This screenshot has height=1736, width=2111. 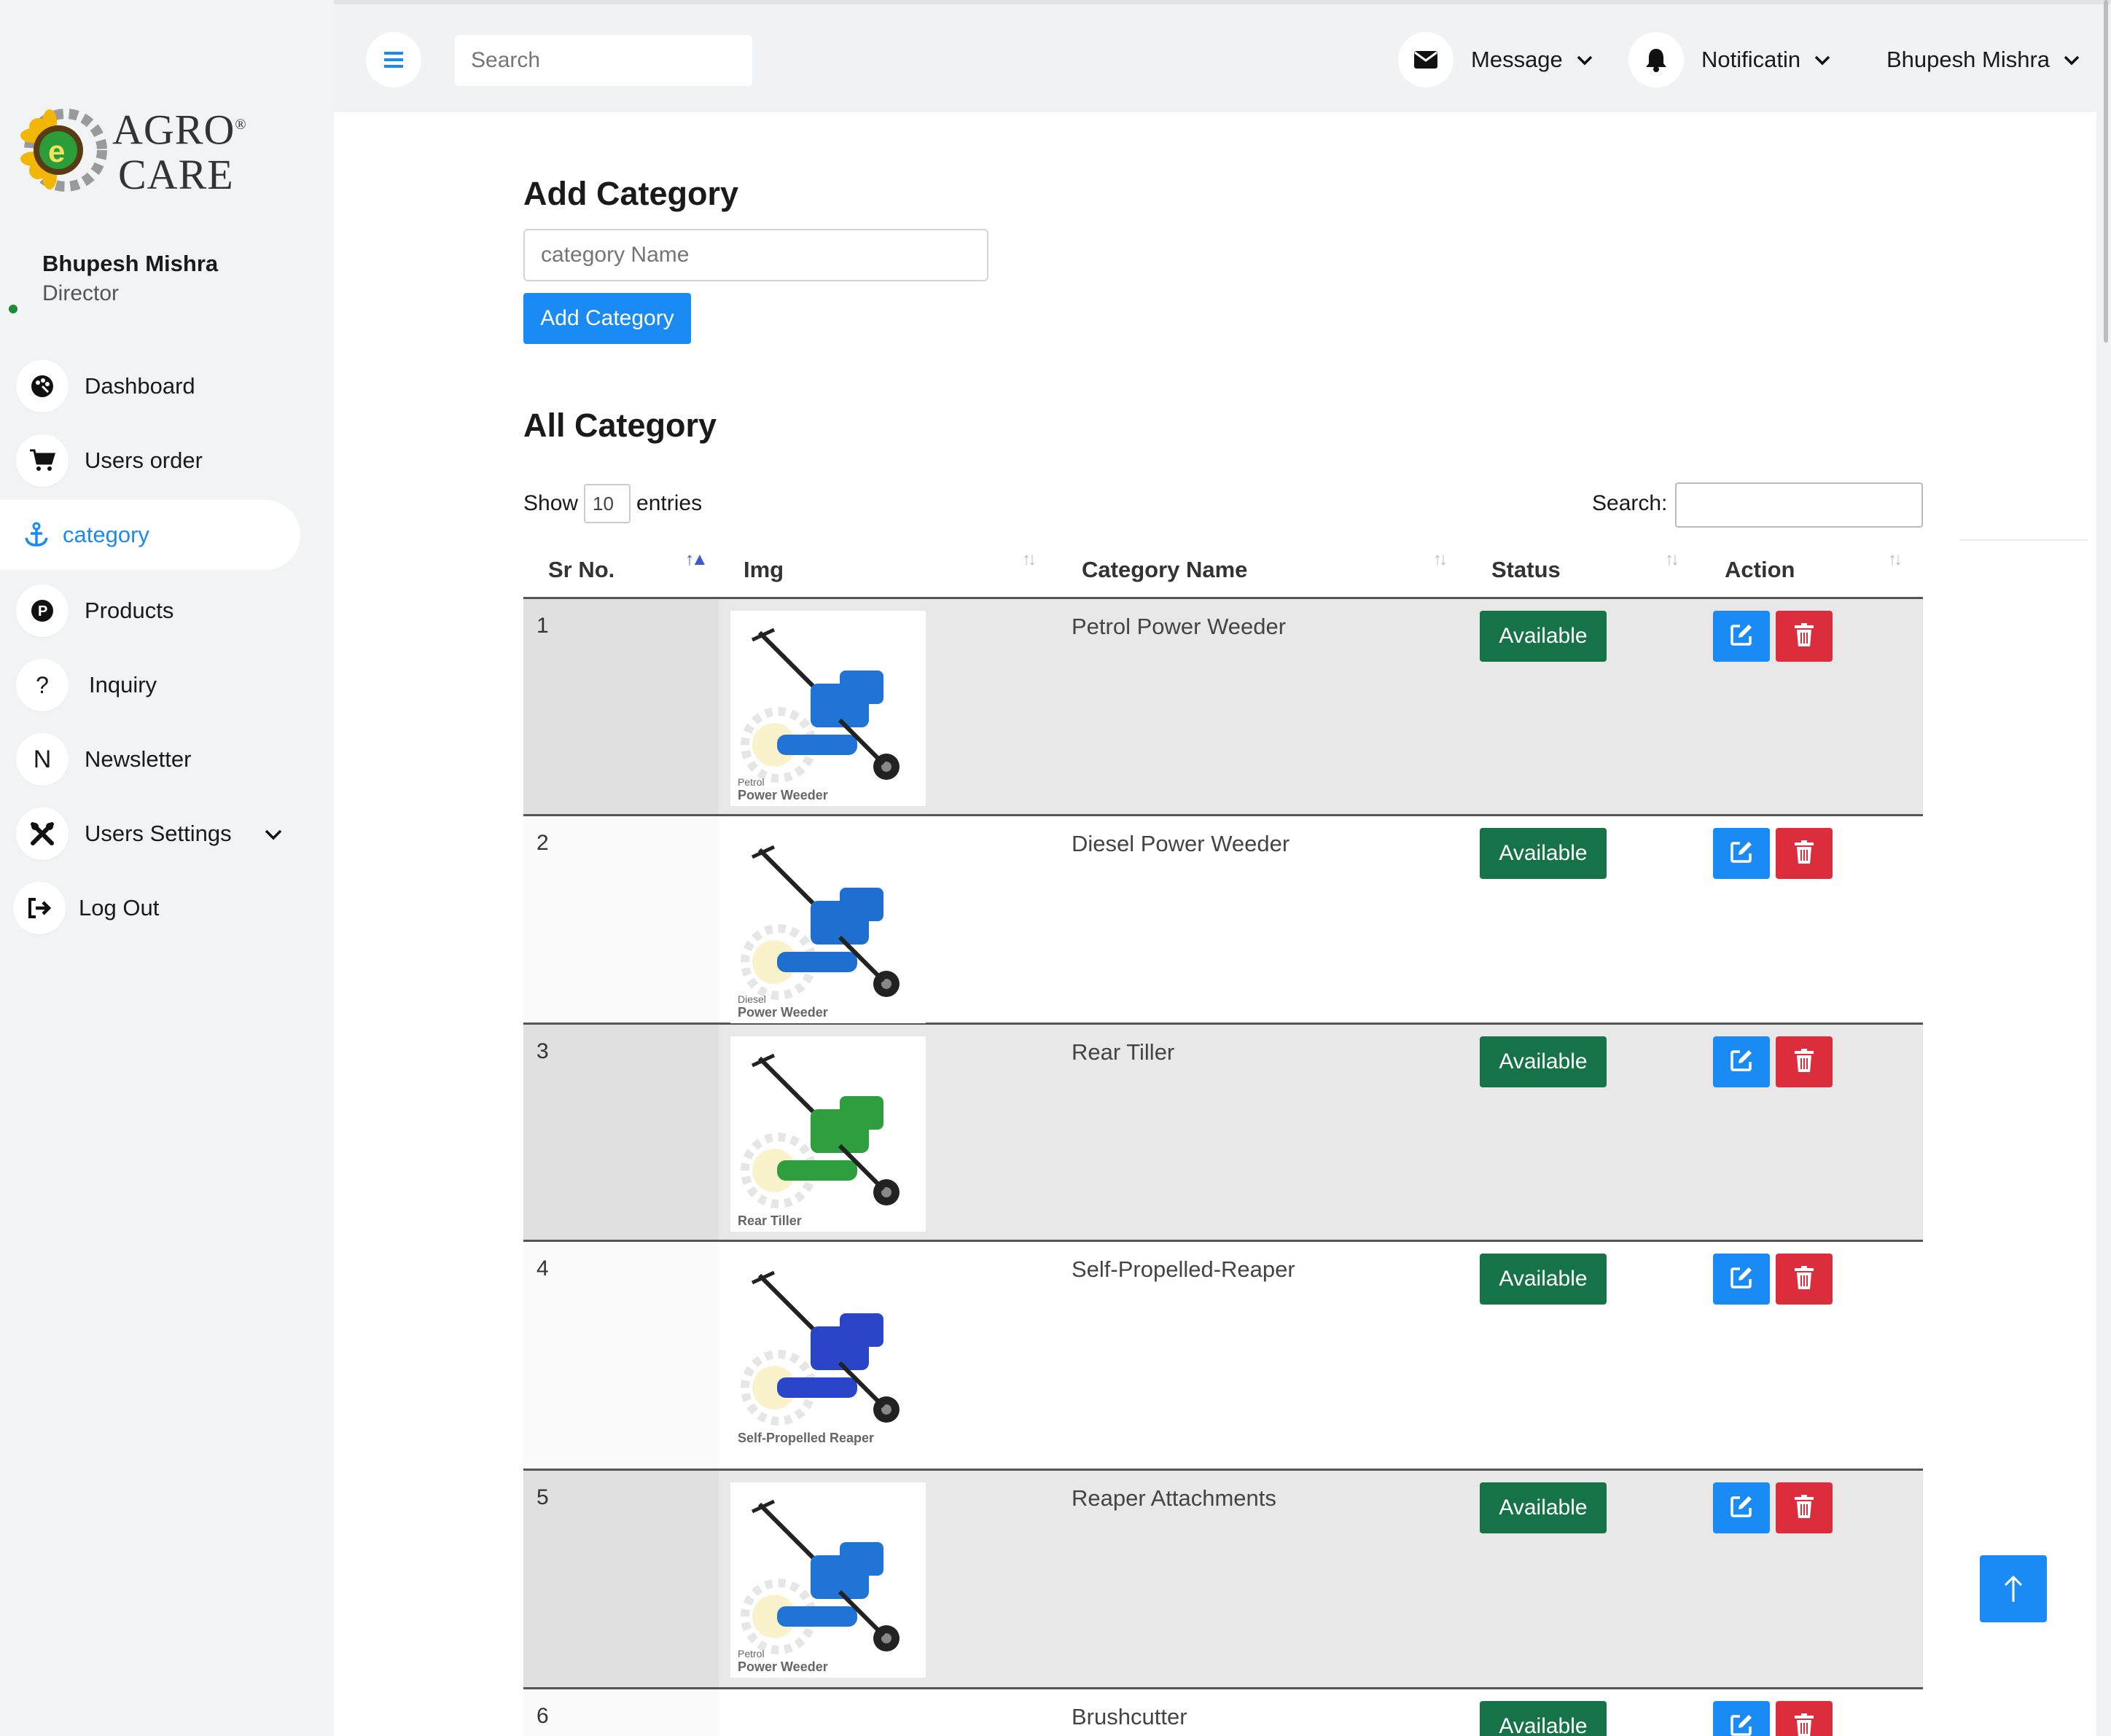 I want to click on column-header-action: Action, so click(x=1760, y=570).